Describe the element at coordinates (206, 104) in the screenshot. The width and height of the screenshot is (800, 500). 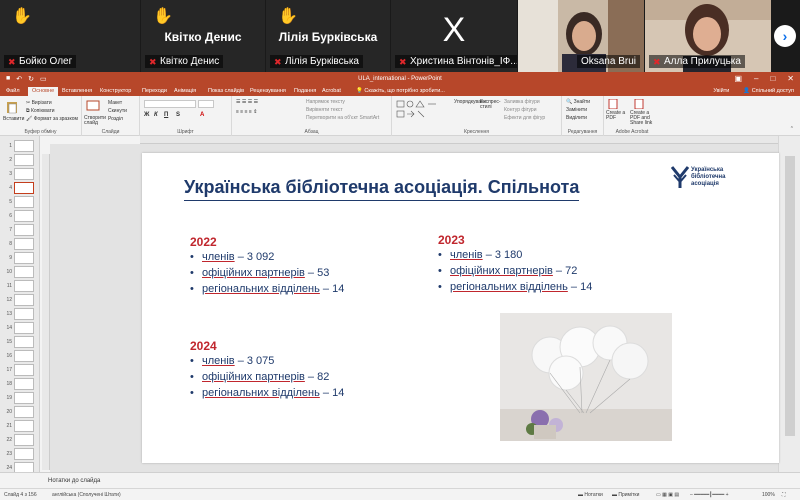
I see `font-size-select` at that location.